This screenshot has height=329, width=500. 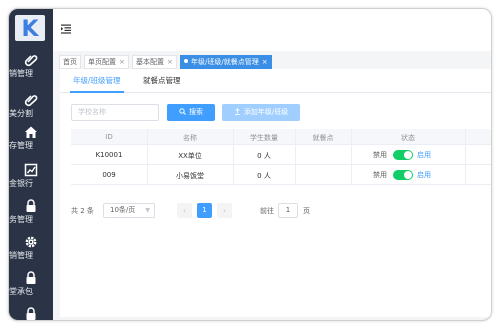 I want to click on prev-page-button: ‹, so click(x=184, y=210).